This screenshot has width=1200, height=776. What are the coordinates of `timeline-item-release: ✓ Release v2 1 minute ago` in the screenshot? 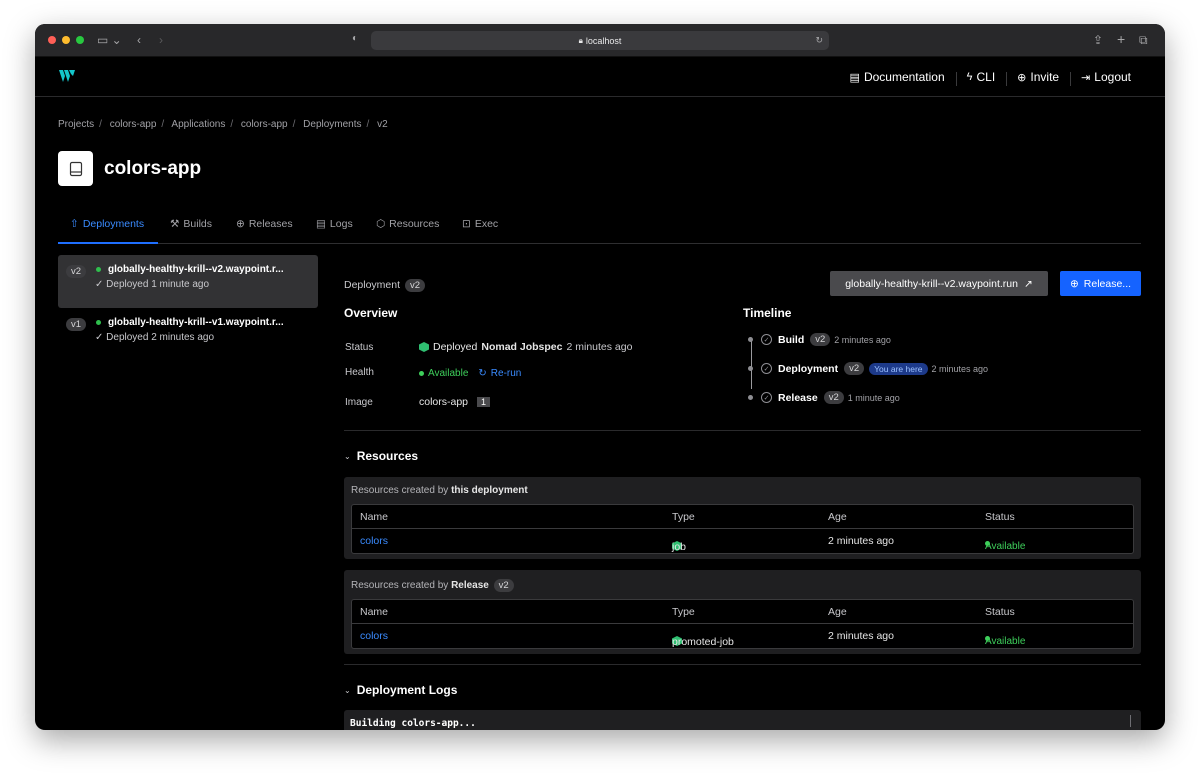 It's located at (824, 397).